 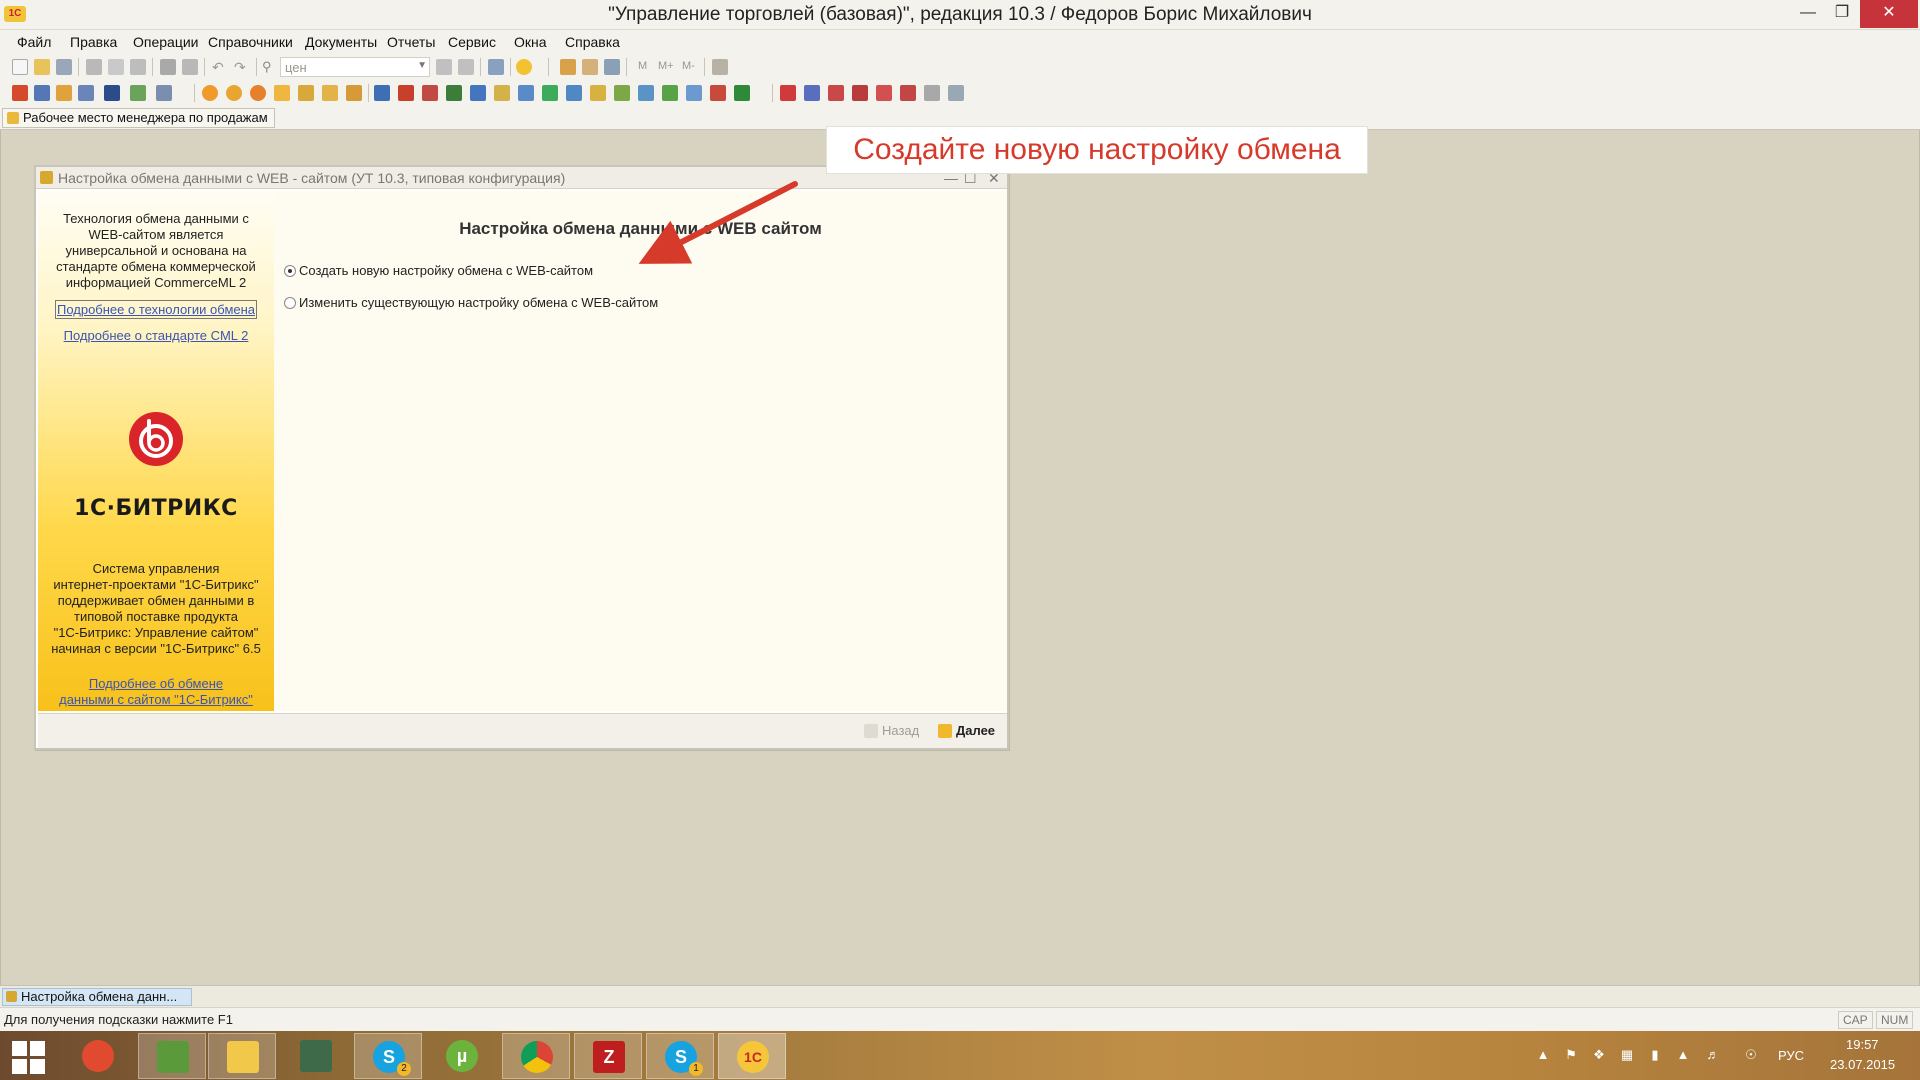 I want to click on sale-icon, so click(x=234, y=93).